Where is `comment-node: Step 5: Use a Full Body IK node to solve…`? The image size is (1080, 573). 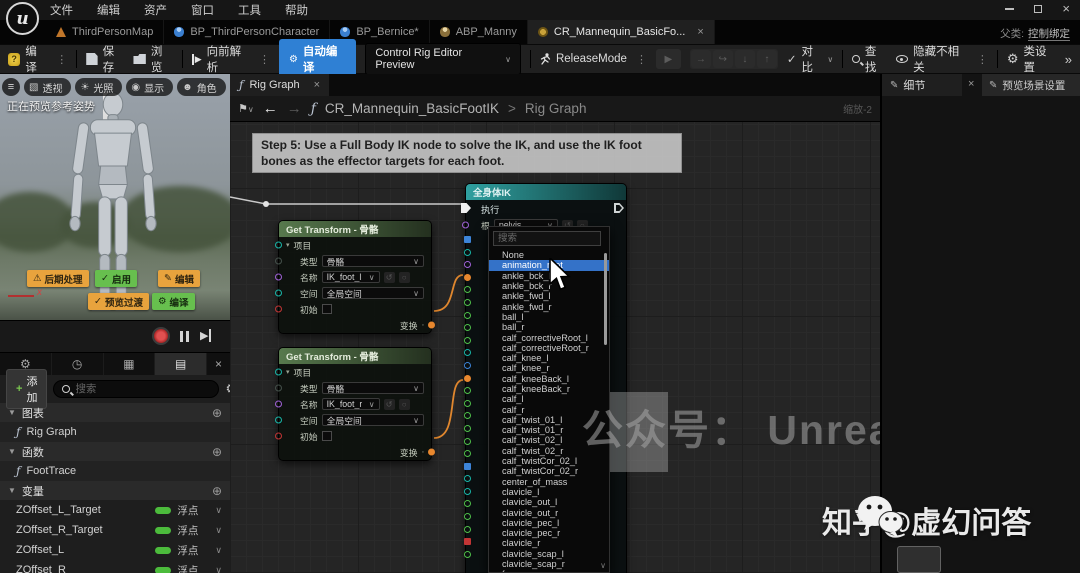
comment-node: Step 5: Use a Full Body IK node to solve… is located at coordinates (467, 153).